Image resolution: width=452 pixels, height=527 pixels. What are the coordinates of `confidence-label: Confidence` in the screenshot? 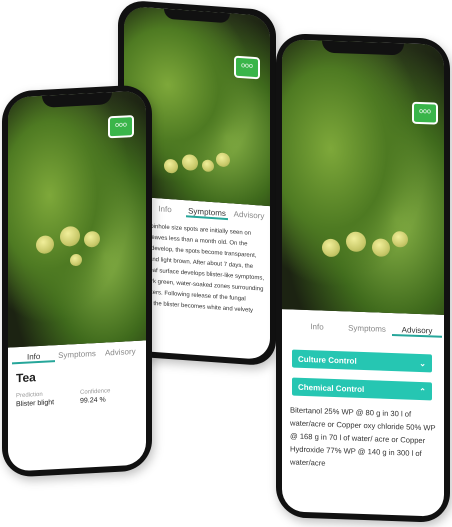 It's located at (95, 392).